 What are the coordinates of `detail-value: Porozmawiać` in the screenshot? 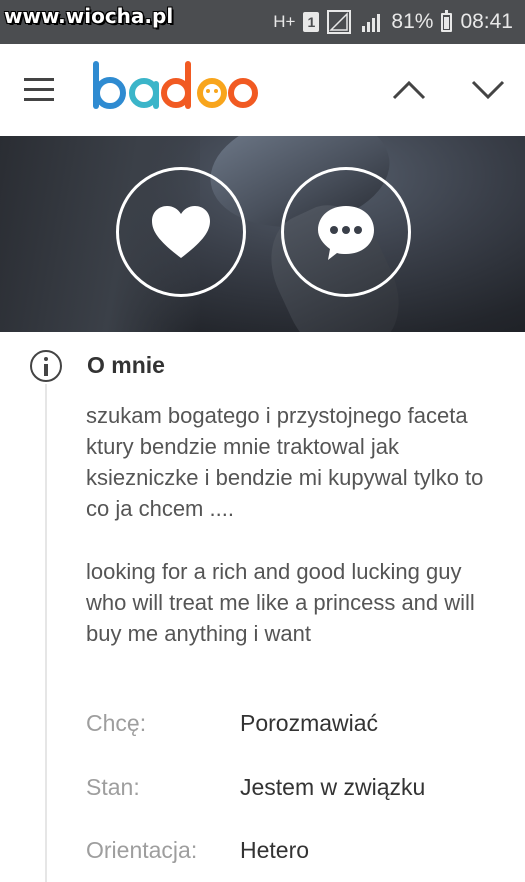 It's located at (309, 723).